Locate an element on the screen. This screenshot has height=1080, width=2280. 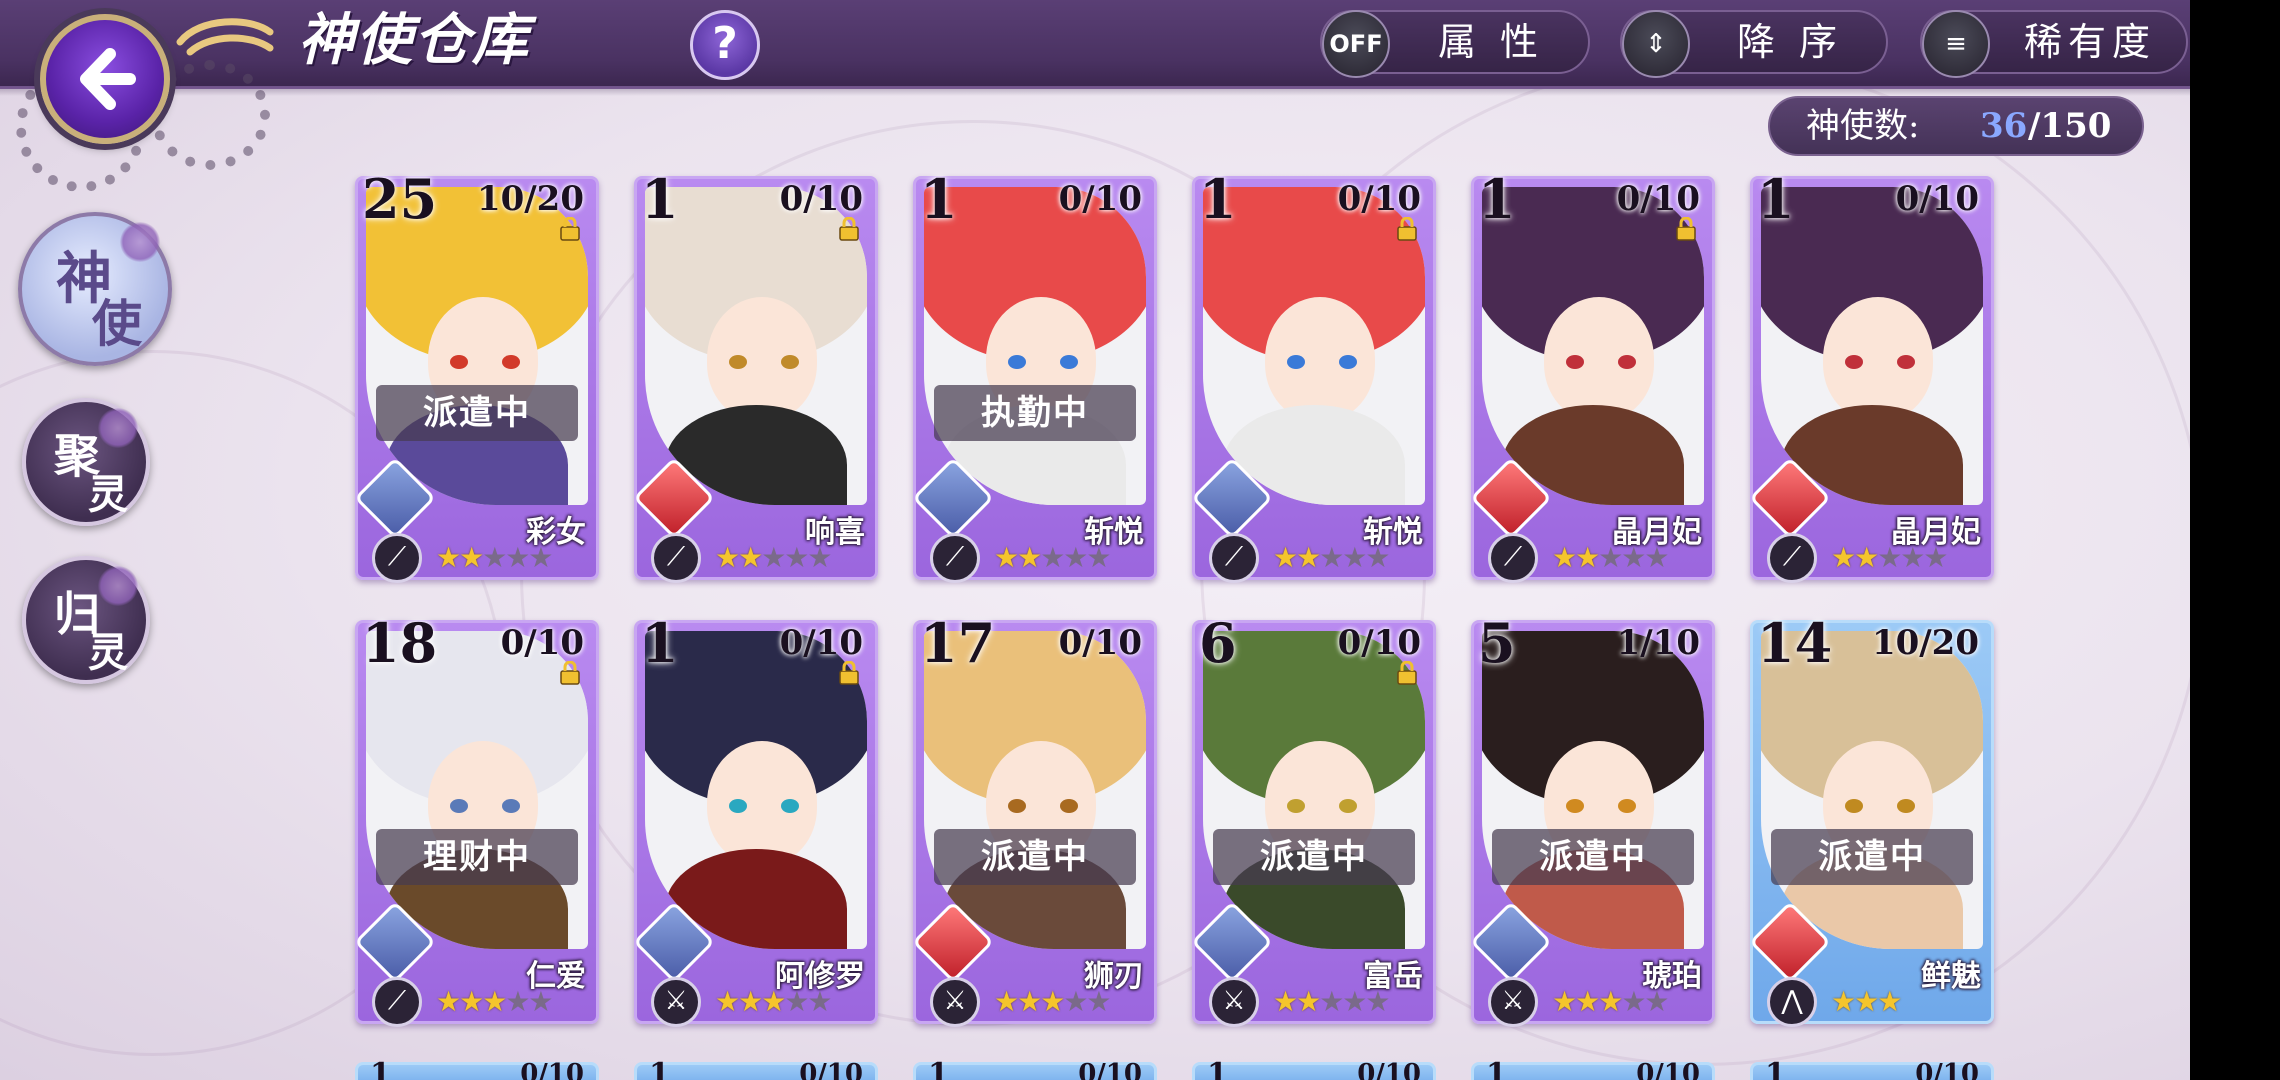
tab-gather: 聚 灵 is located at coordinates (86, 462).